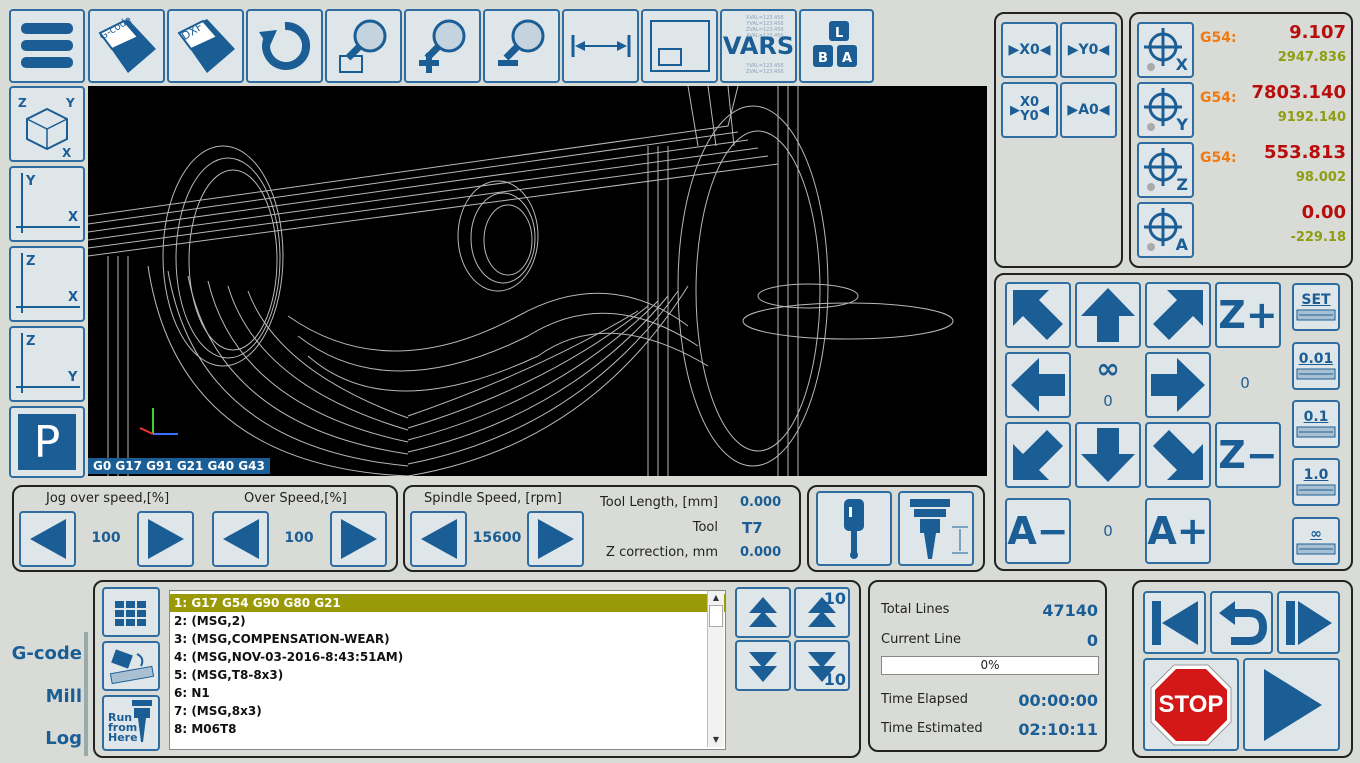  Describe the element at coordinates (41, 738) in the screenshot. I see `tab-log: Log` at that location.